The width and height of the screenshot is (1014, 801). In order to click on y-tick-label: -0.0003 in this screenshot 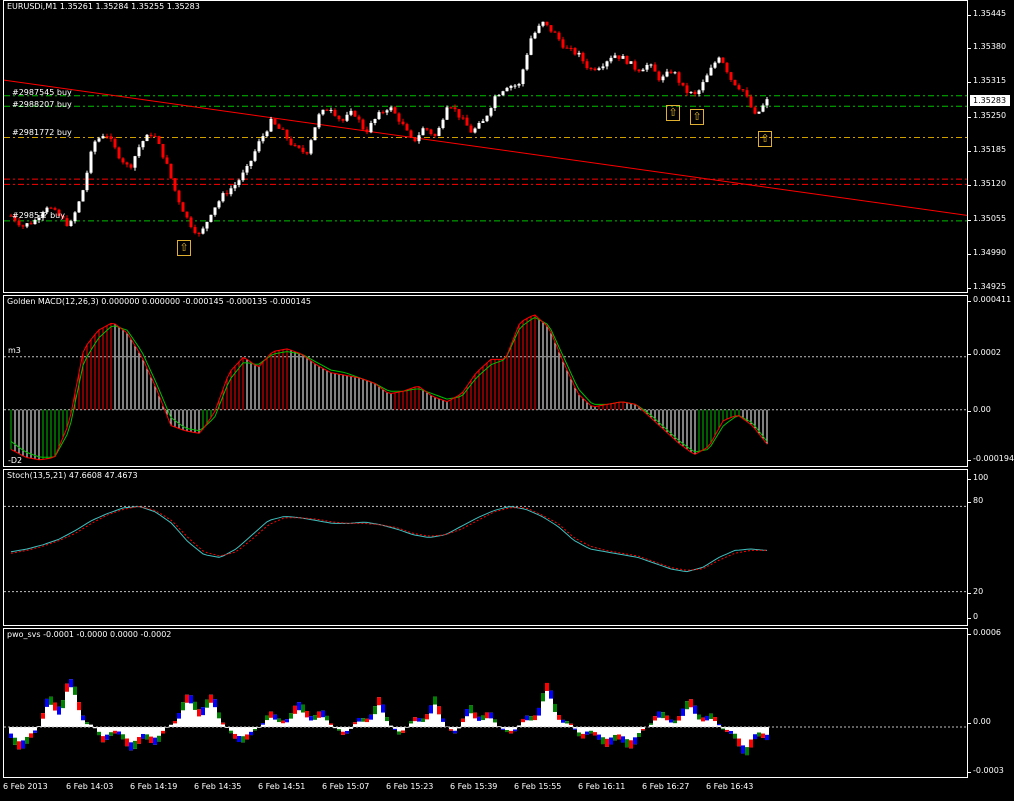, I will do `click(986, 770)`.